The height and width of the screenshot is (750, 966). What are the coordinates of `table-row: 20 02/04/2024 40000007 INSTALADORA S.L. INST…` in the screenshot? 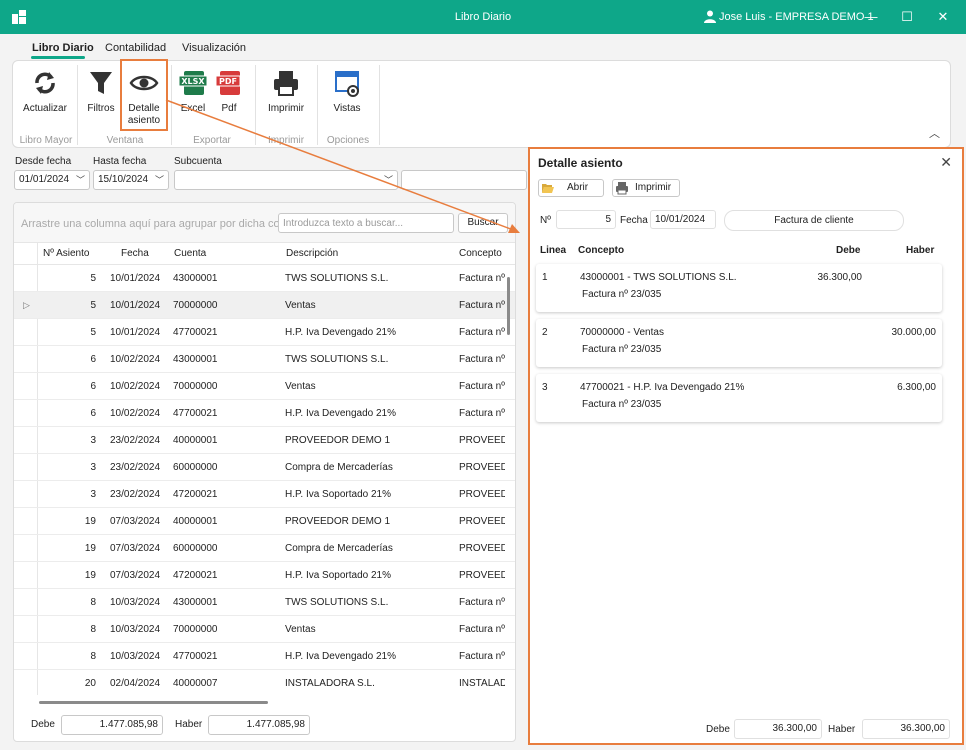 It's located at (264, 682).